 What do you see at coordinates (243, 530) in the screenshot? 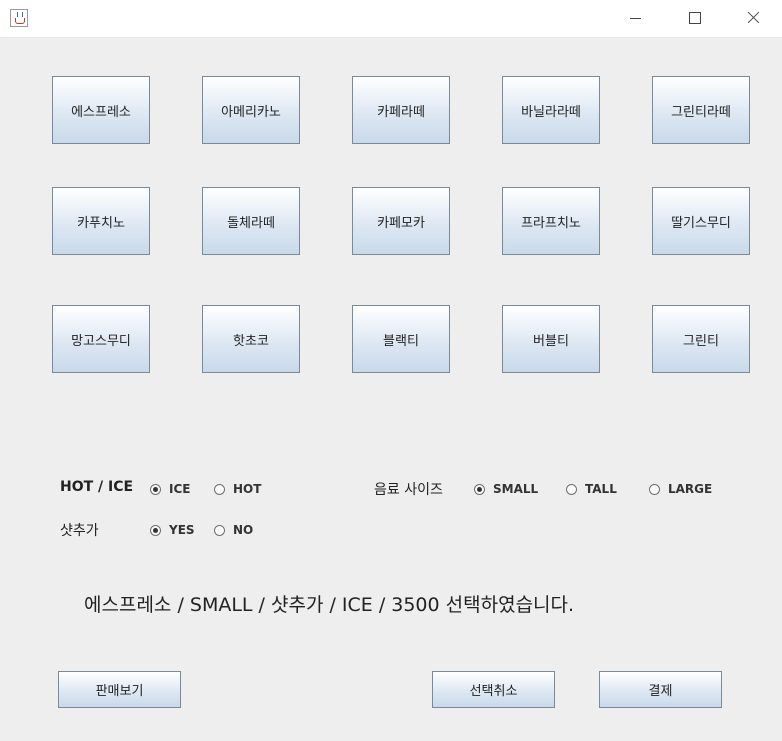
I see `radio-no-label: NO` at bounding box center [243, 530].